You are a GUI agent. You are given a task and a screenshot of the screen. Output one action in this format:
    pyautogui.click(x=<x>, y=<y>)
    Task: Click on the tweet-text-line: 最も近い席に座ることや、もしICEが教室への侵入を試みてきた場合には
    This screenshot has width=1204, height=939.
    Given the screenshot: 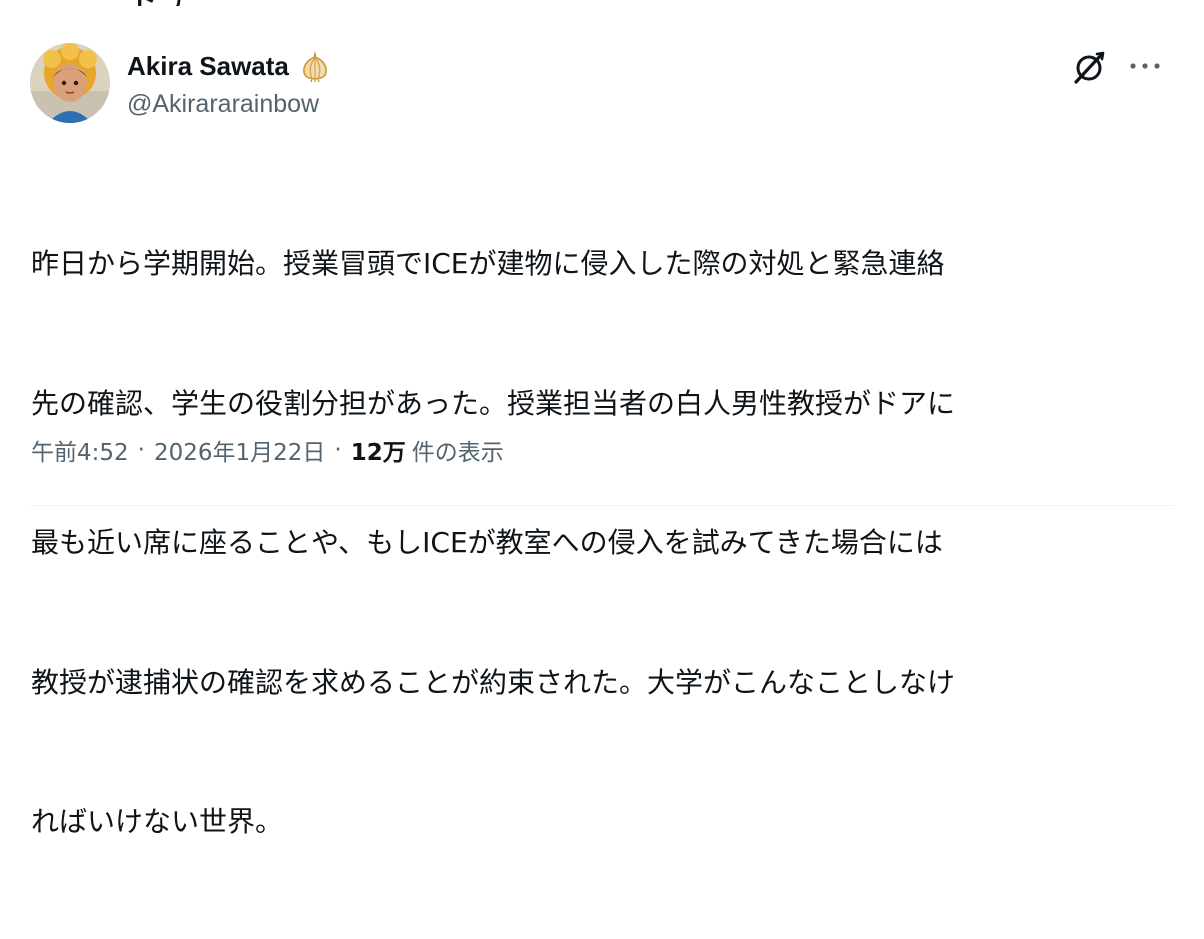 What is the action you would take?
    pyautogui.click(x=487, y=542)
    